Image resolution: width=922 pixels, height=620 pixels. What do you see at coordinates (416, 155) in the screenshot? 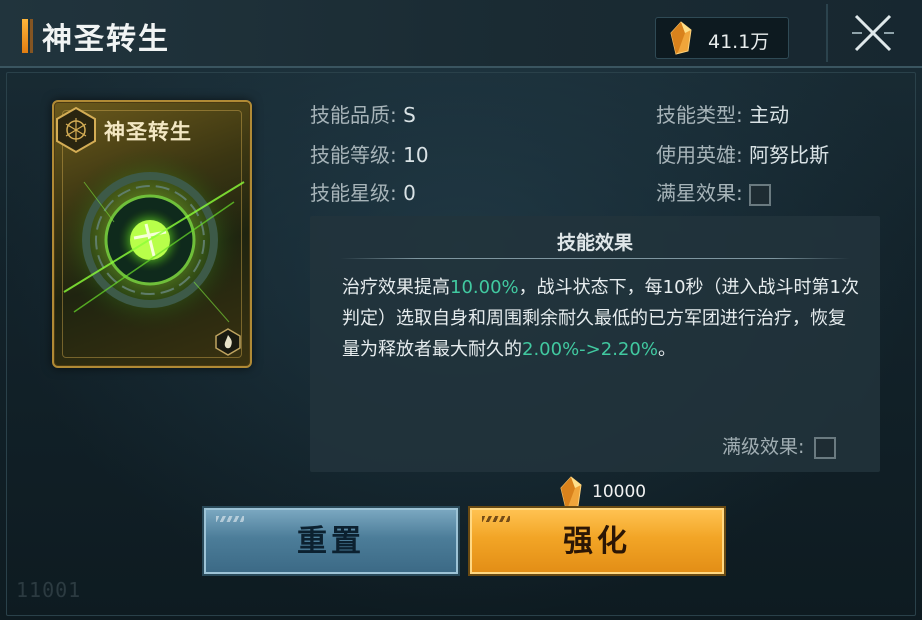
I see `level-value: 10` at bounding box center [416, 155].